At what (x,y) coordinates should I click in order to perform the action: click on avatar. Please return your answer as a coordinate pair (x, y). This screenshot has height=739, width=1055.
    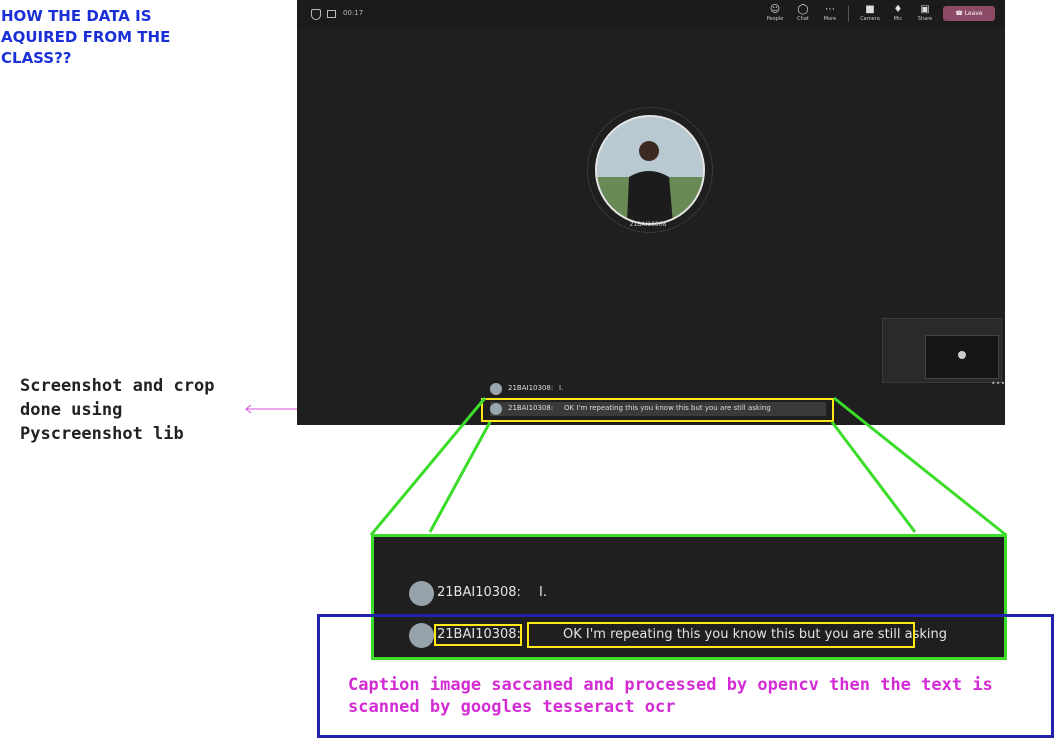
    Looking at the image, I should click on (421, 593).